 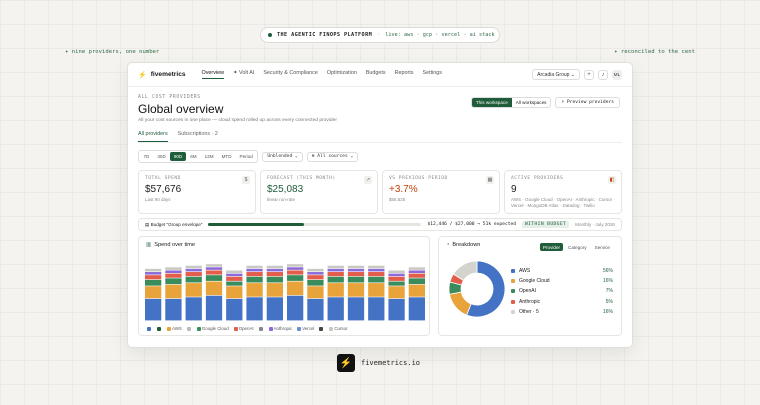 What do you see at coordinates (477, 289) in the screenshot?
I see `breakdown-donut` at bounding box center [477, 289].